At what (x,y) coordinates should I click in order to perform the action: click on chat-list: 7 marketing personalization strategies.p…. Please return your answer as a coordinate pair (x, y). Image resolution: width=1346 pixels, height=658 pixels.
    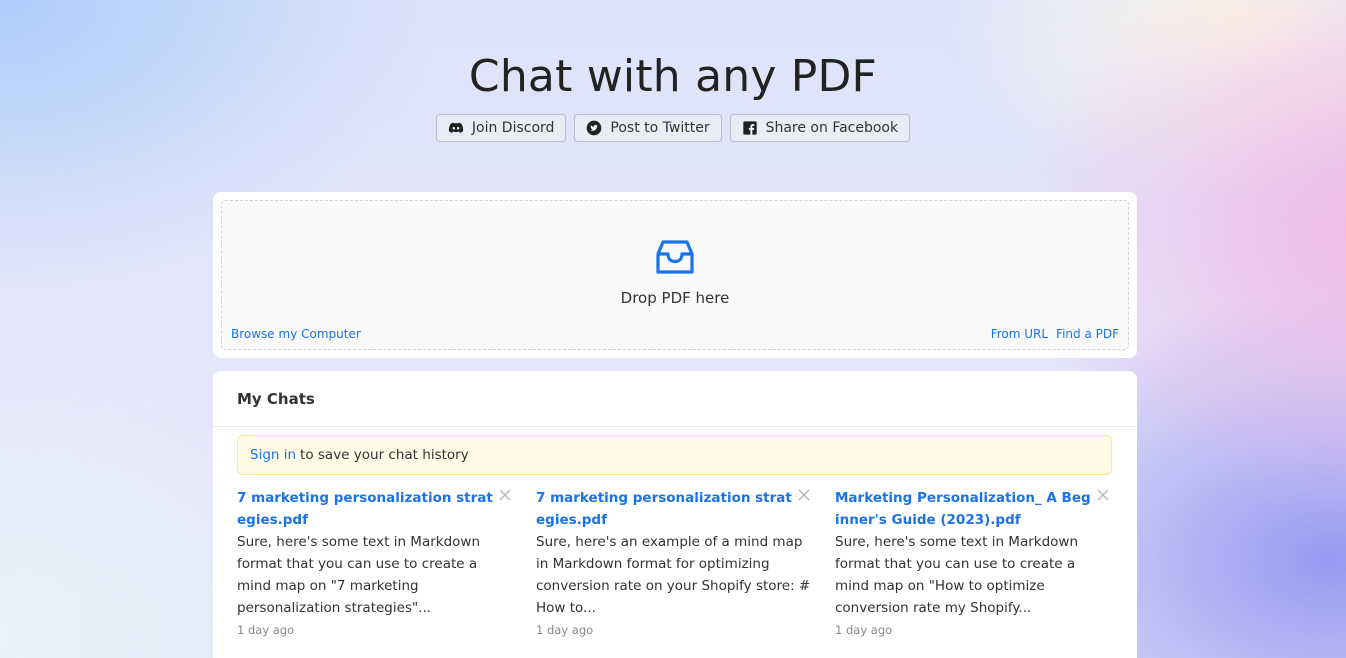
    Looking at the image, I should click on (674, 562).